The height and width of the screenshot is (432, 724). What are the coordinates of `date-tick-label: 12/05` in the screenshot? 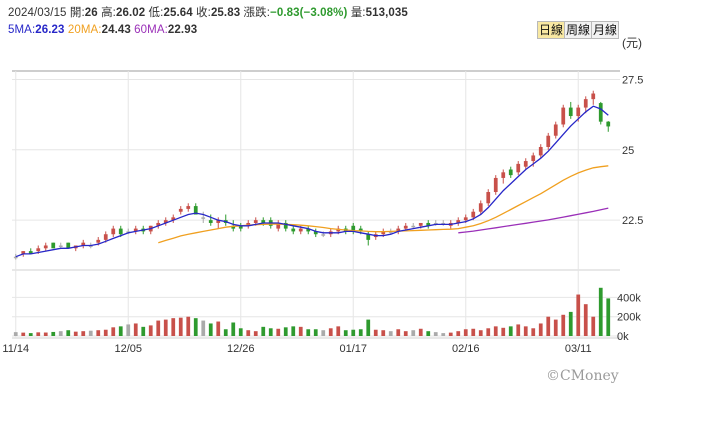 It's located at (128, 349).